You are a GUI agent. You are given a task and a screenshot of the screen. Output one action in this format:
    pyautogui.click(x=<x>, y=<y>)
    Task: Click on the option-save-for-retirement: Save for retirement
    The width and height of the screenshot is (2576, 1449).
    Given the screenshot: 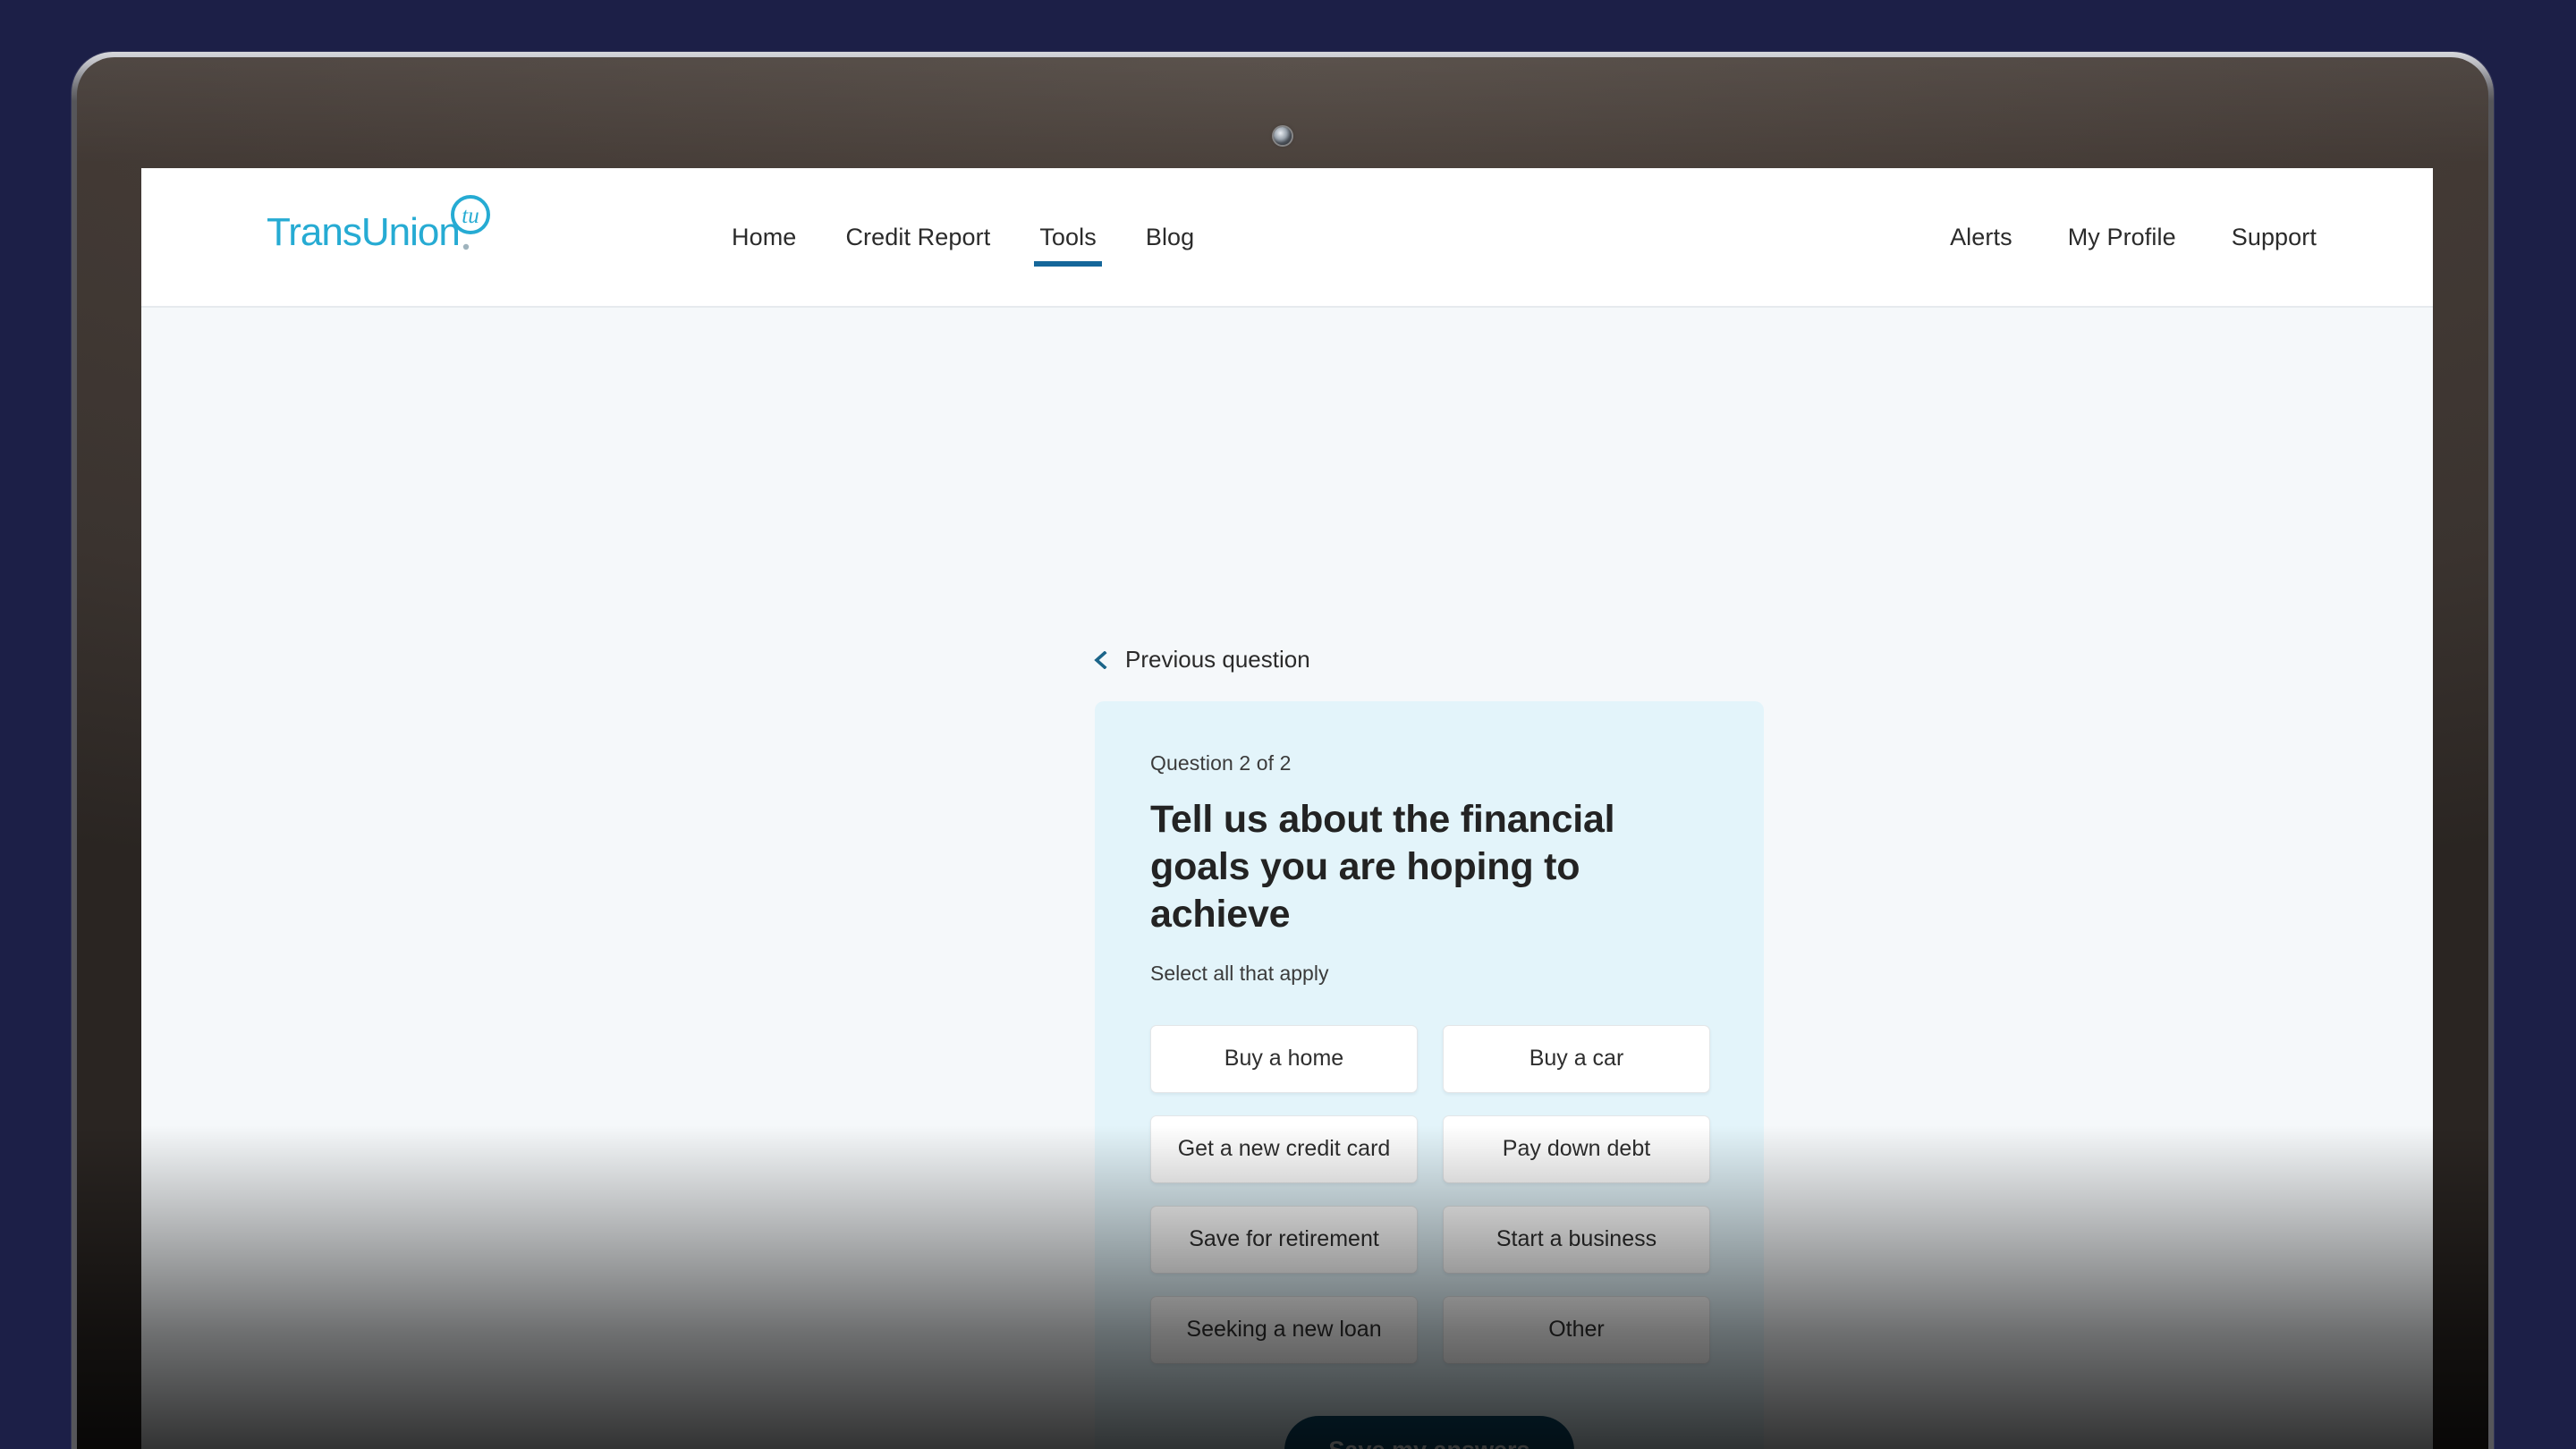 What is the action you would take?
    pyautogui.click(x=1284, y=1239)
    